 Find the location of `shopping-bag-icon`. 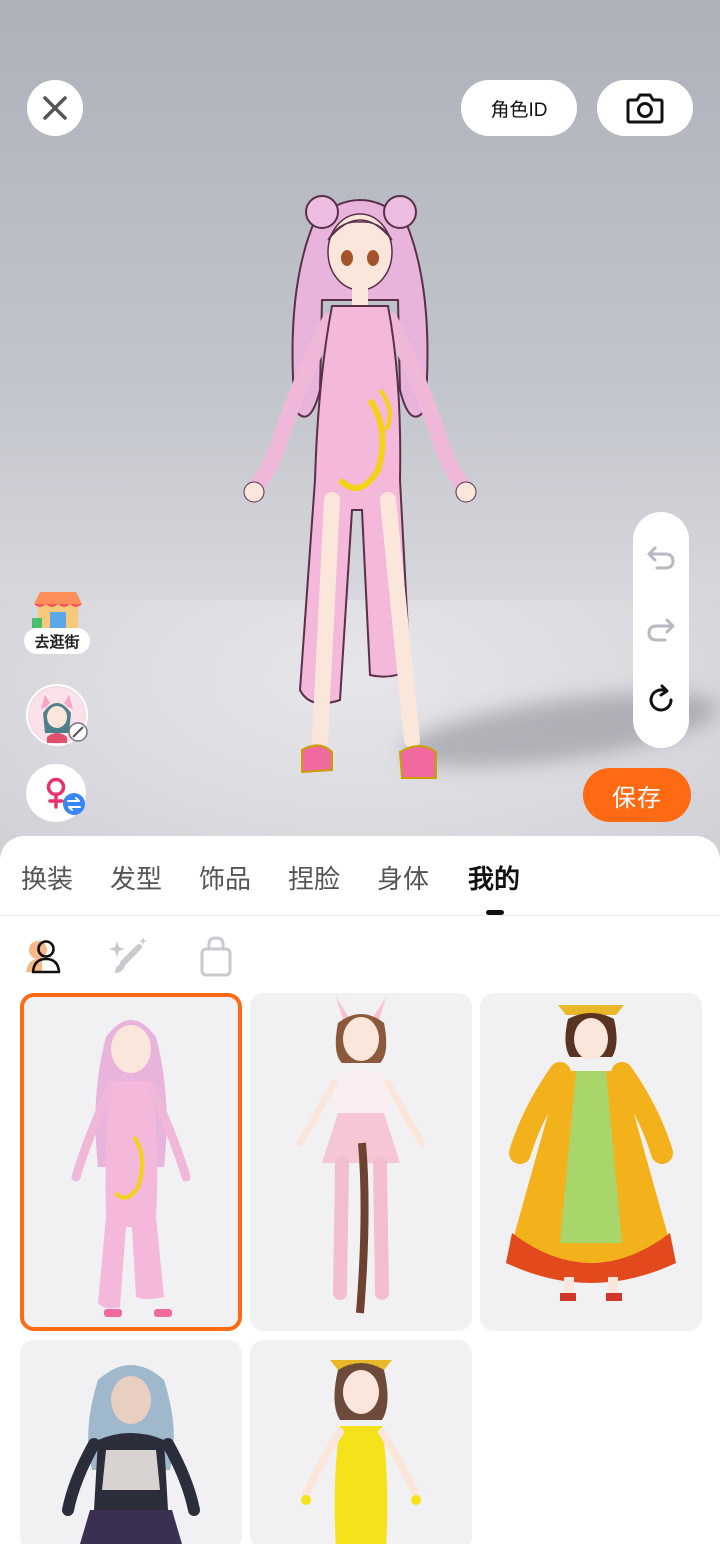

shopping-bag-icon is located at coordinates (216, 956).